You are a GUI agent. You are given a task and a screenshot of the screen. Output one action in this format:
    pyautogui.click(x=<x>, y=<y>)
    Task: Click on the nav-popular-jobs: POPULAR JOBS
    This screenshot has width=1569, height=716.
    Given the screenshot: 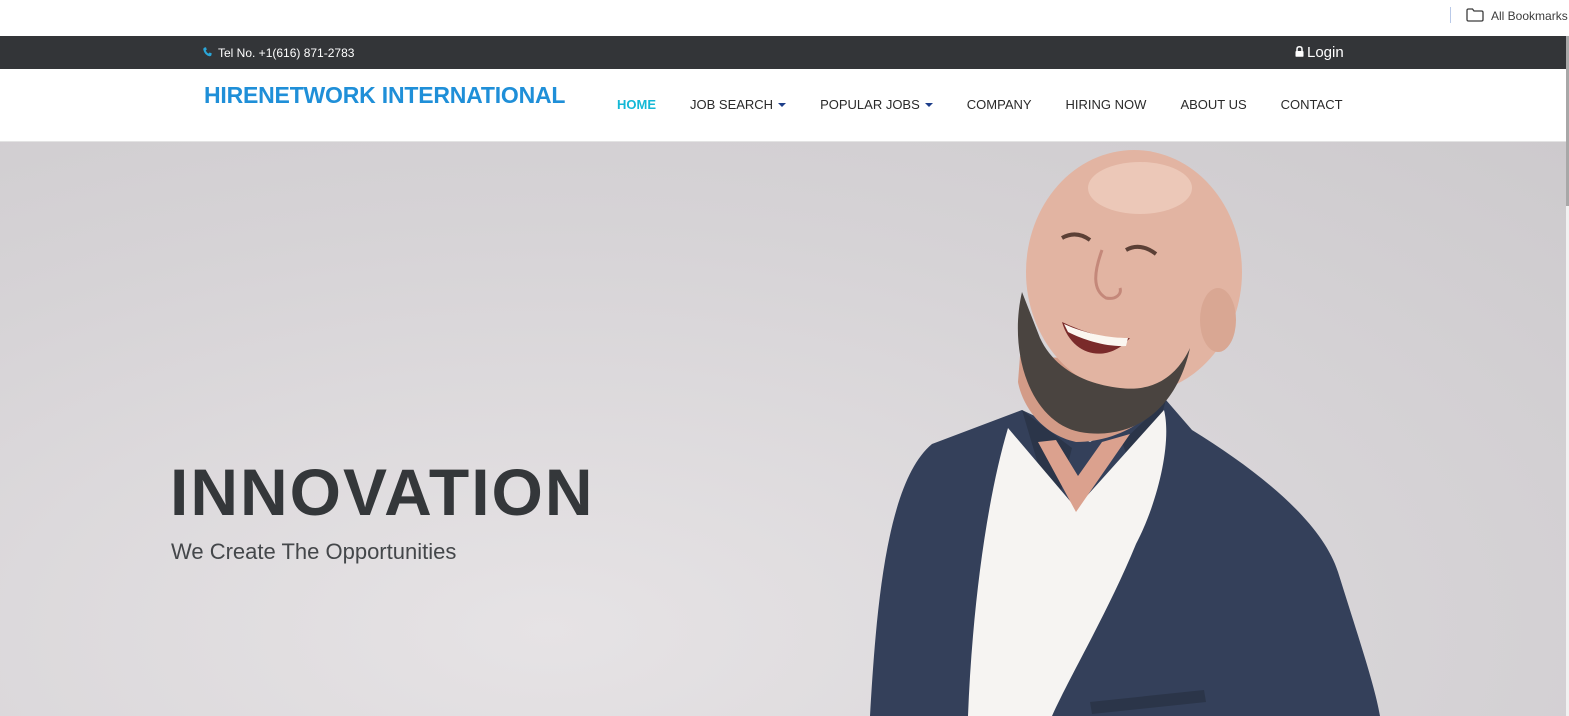 What is the action you would take?
    pyautogui.click(x=876, y=104)
    